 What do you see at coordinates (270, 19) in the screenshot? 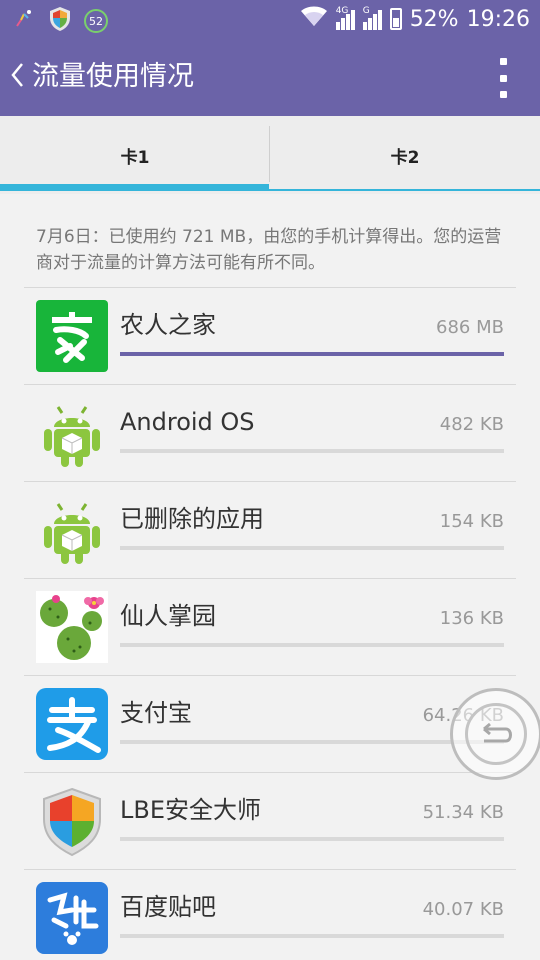
I see `status-bar: 52 4G G 52% 19:26` at bounding box center [270, 19].